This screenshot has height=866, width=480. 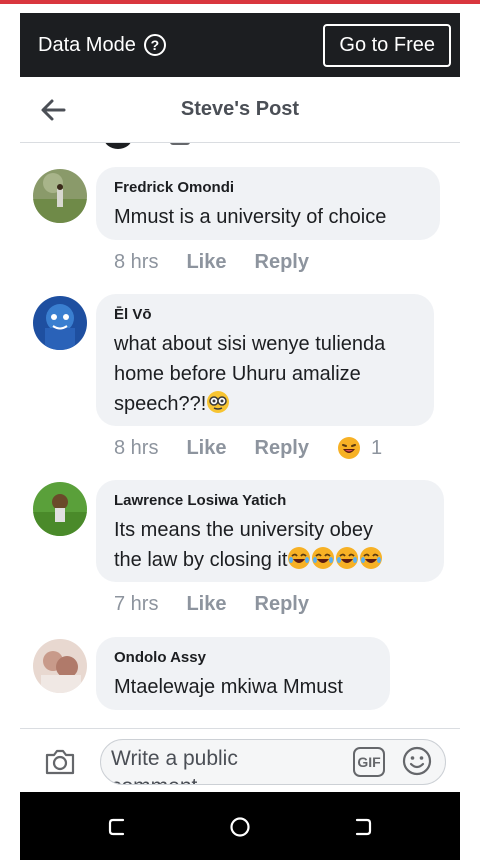 I want to click on help-icon: ?, so click(x=154, y=45).